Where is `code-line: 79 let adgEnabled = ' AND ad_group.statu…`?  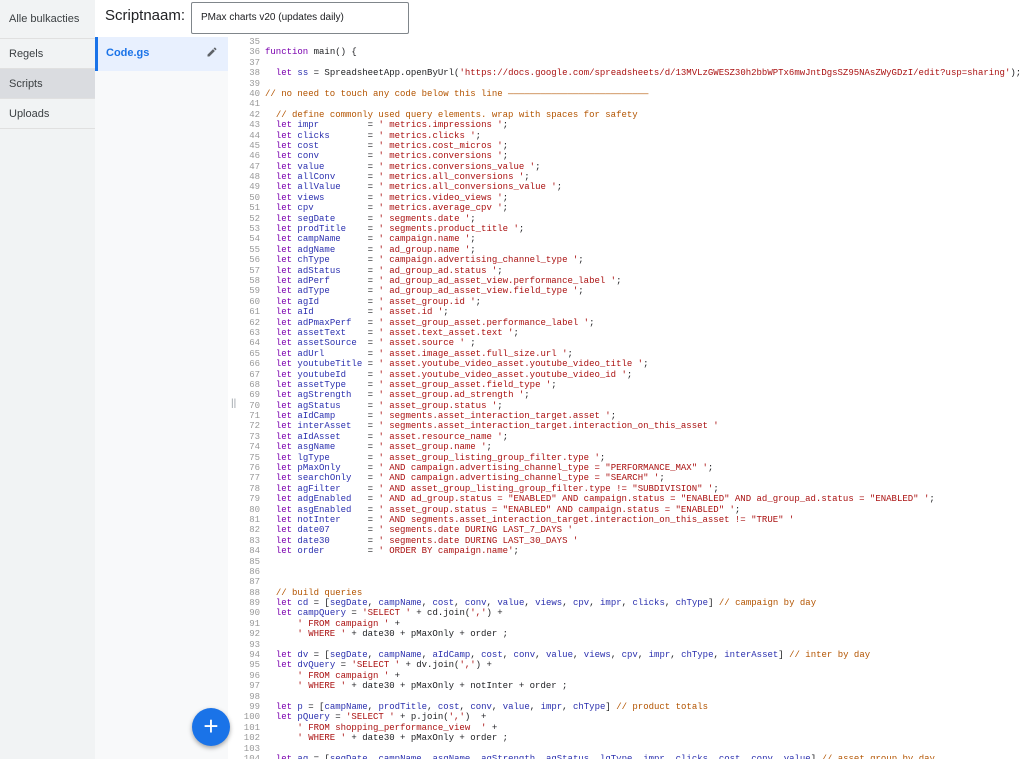 code-line: 79 let adgEnabled = ' AND ad_group.statu… is located at coordinates (631, 499).